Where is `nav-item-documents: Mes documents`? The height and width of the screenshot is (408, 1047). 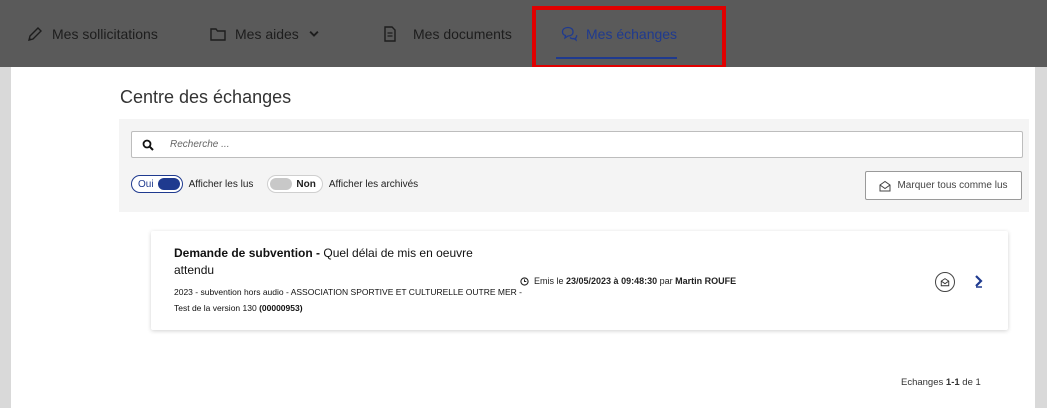
nav-item-documents: Mes documents is located at coordinates (446, 33).